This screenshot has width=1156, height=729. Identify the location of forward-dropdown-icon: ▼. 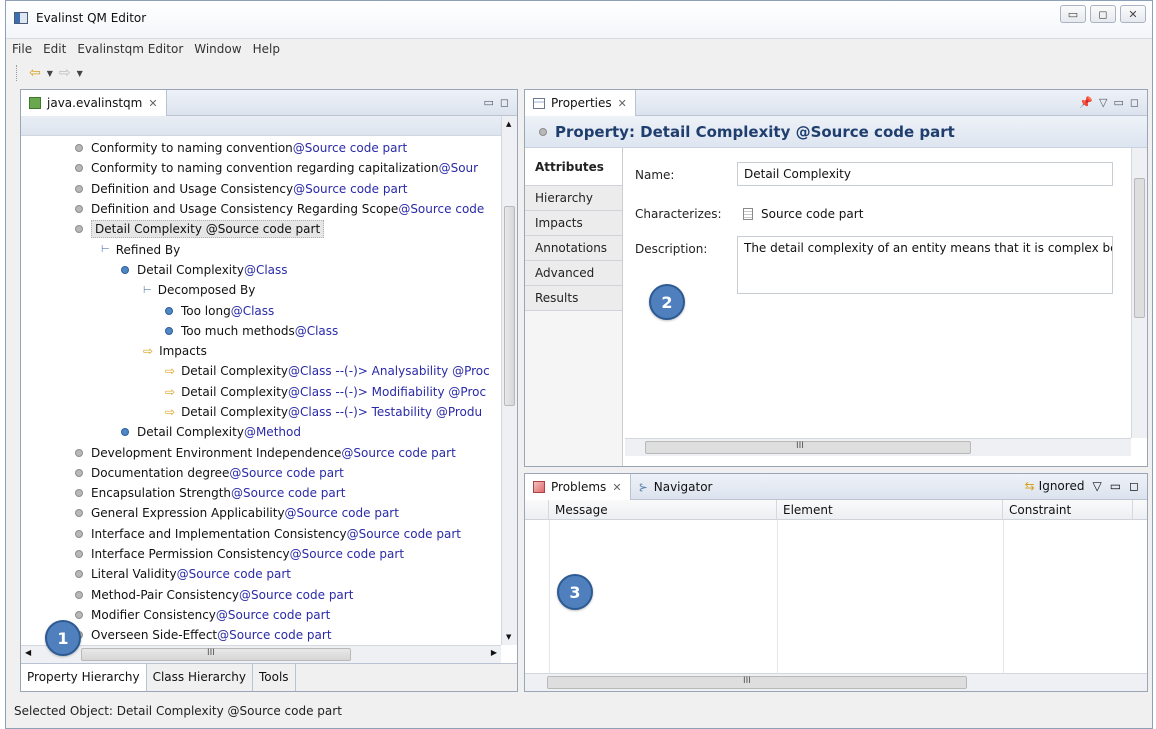
(80, 73).